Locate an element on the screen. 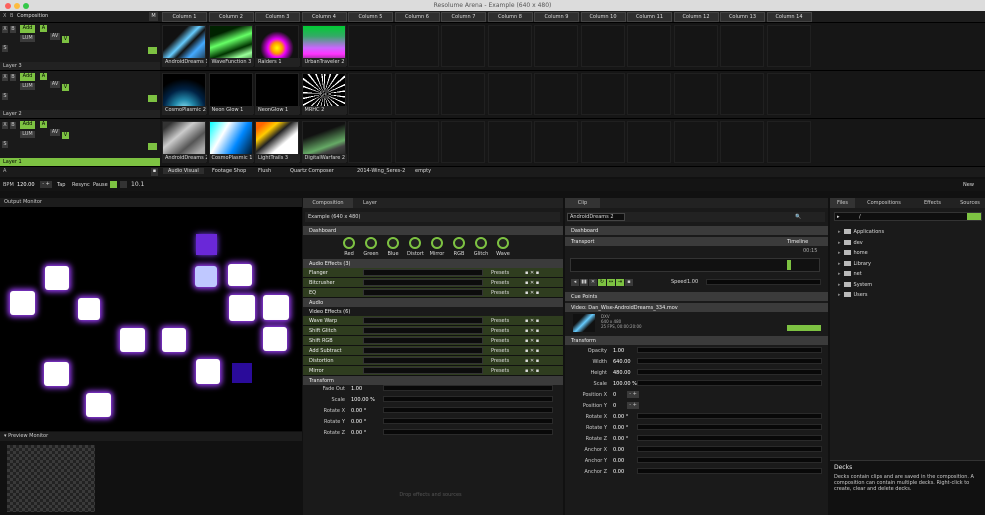  scale-slider is located at coordinates (468, 399).